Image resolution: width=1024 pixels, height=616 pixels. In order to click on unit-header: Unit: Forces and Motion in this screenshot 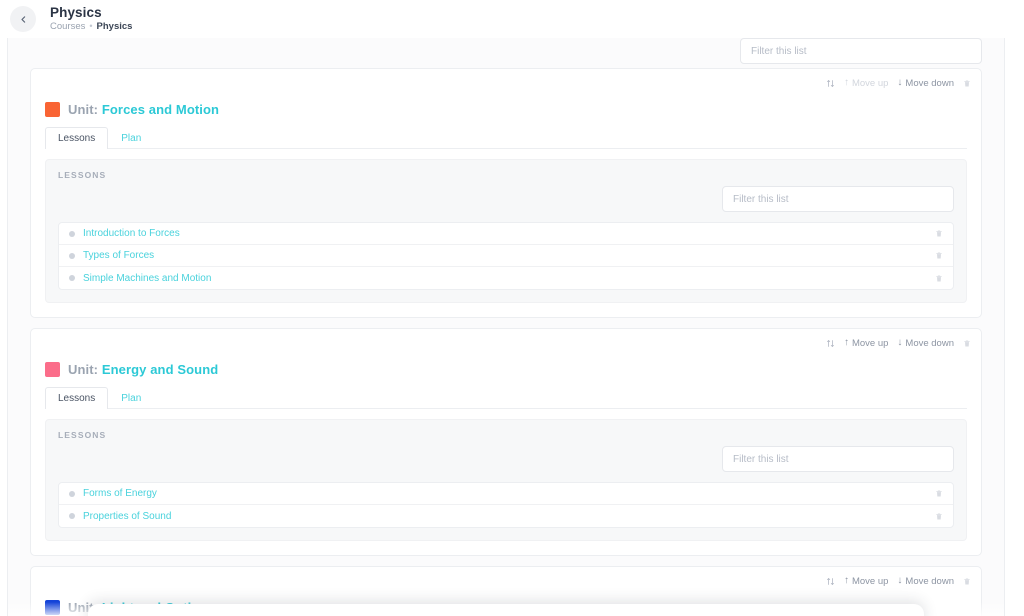, I will do `click(506, 105)`.